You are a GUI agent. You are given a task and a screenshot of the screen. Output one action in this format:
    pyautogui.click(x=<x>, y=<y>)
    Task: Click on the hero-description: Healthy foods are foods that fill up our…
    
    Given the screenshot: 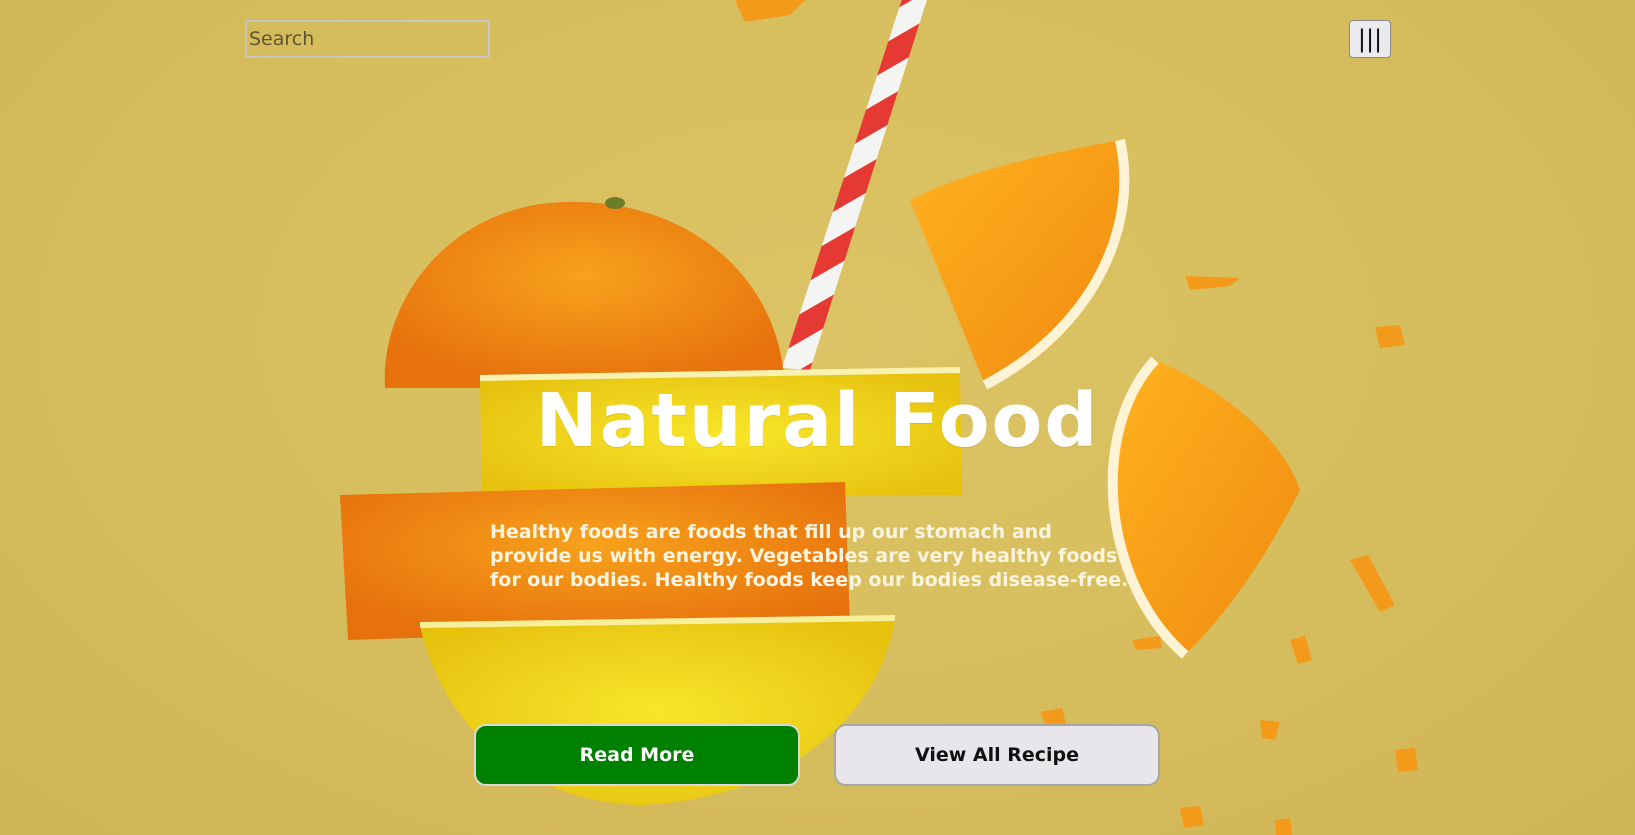 What is the action you would take?
    pyautogui.click(x=809, y=556)
    